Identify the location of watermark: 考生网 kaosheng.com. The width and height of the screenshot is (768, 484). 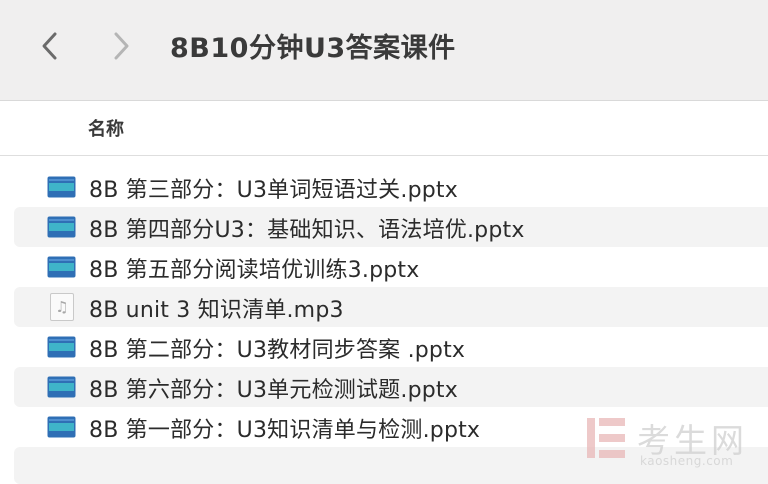
(675, 444).